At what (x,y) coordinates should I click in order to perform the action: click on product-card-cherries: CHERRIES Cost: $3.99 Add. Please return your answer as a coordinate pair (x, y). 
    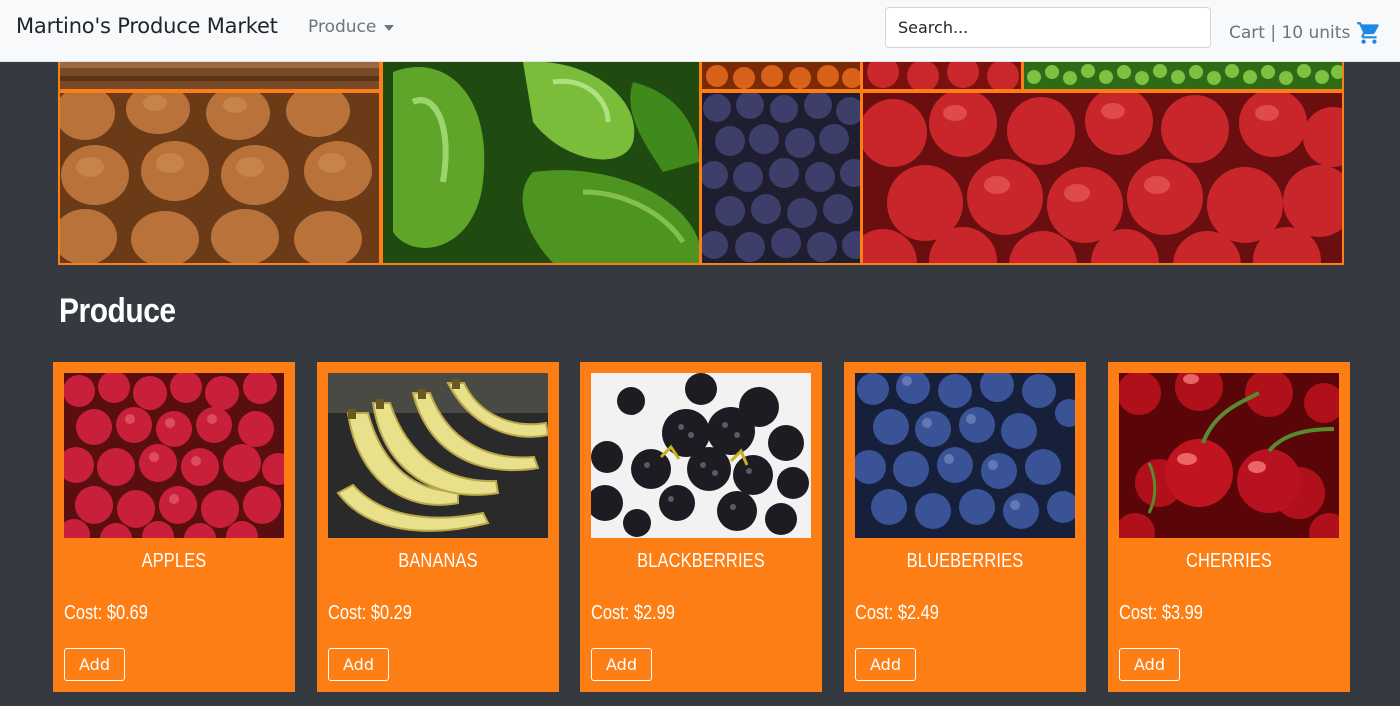
    Looking at the image, I should click on (1229, 527).